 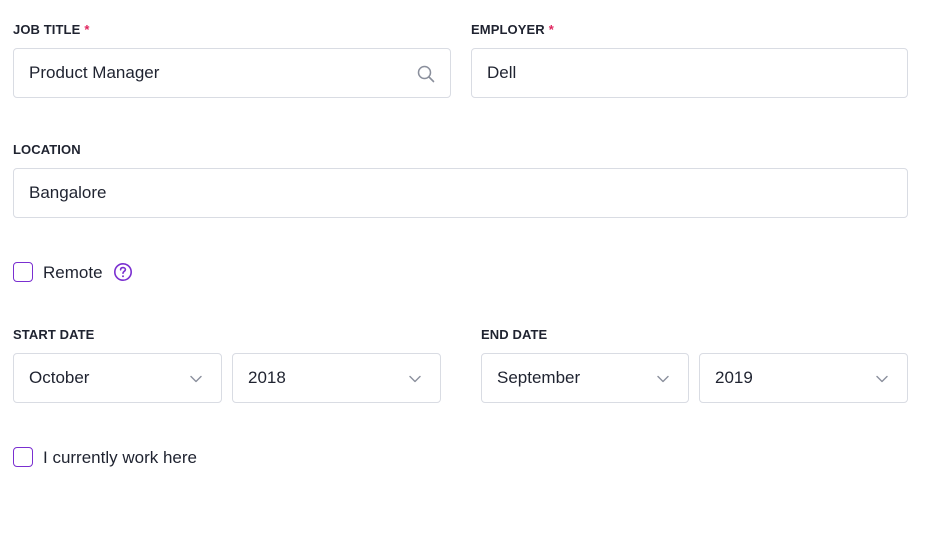 I want to click on remote-label: Remote, so click(x=73, y=273).